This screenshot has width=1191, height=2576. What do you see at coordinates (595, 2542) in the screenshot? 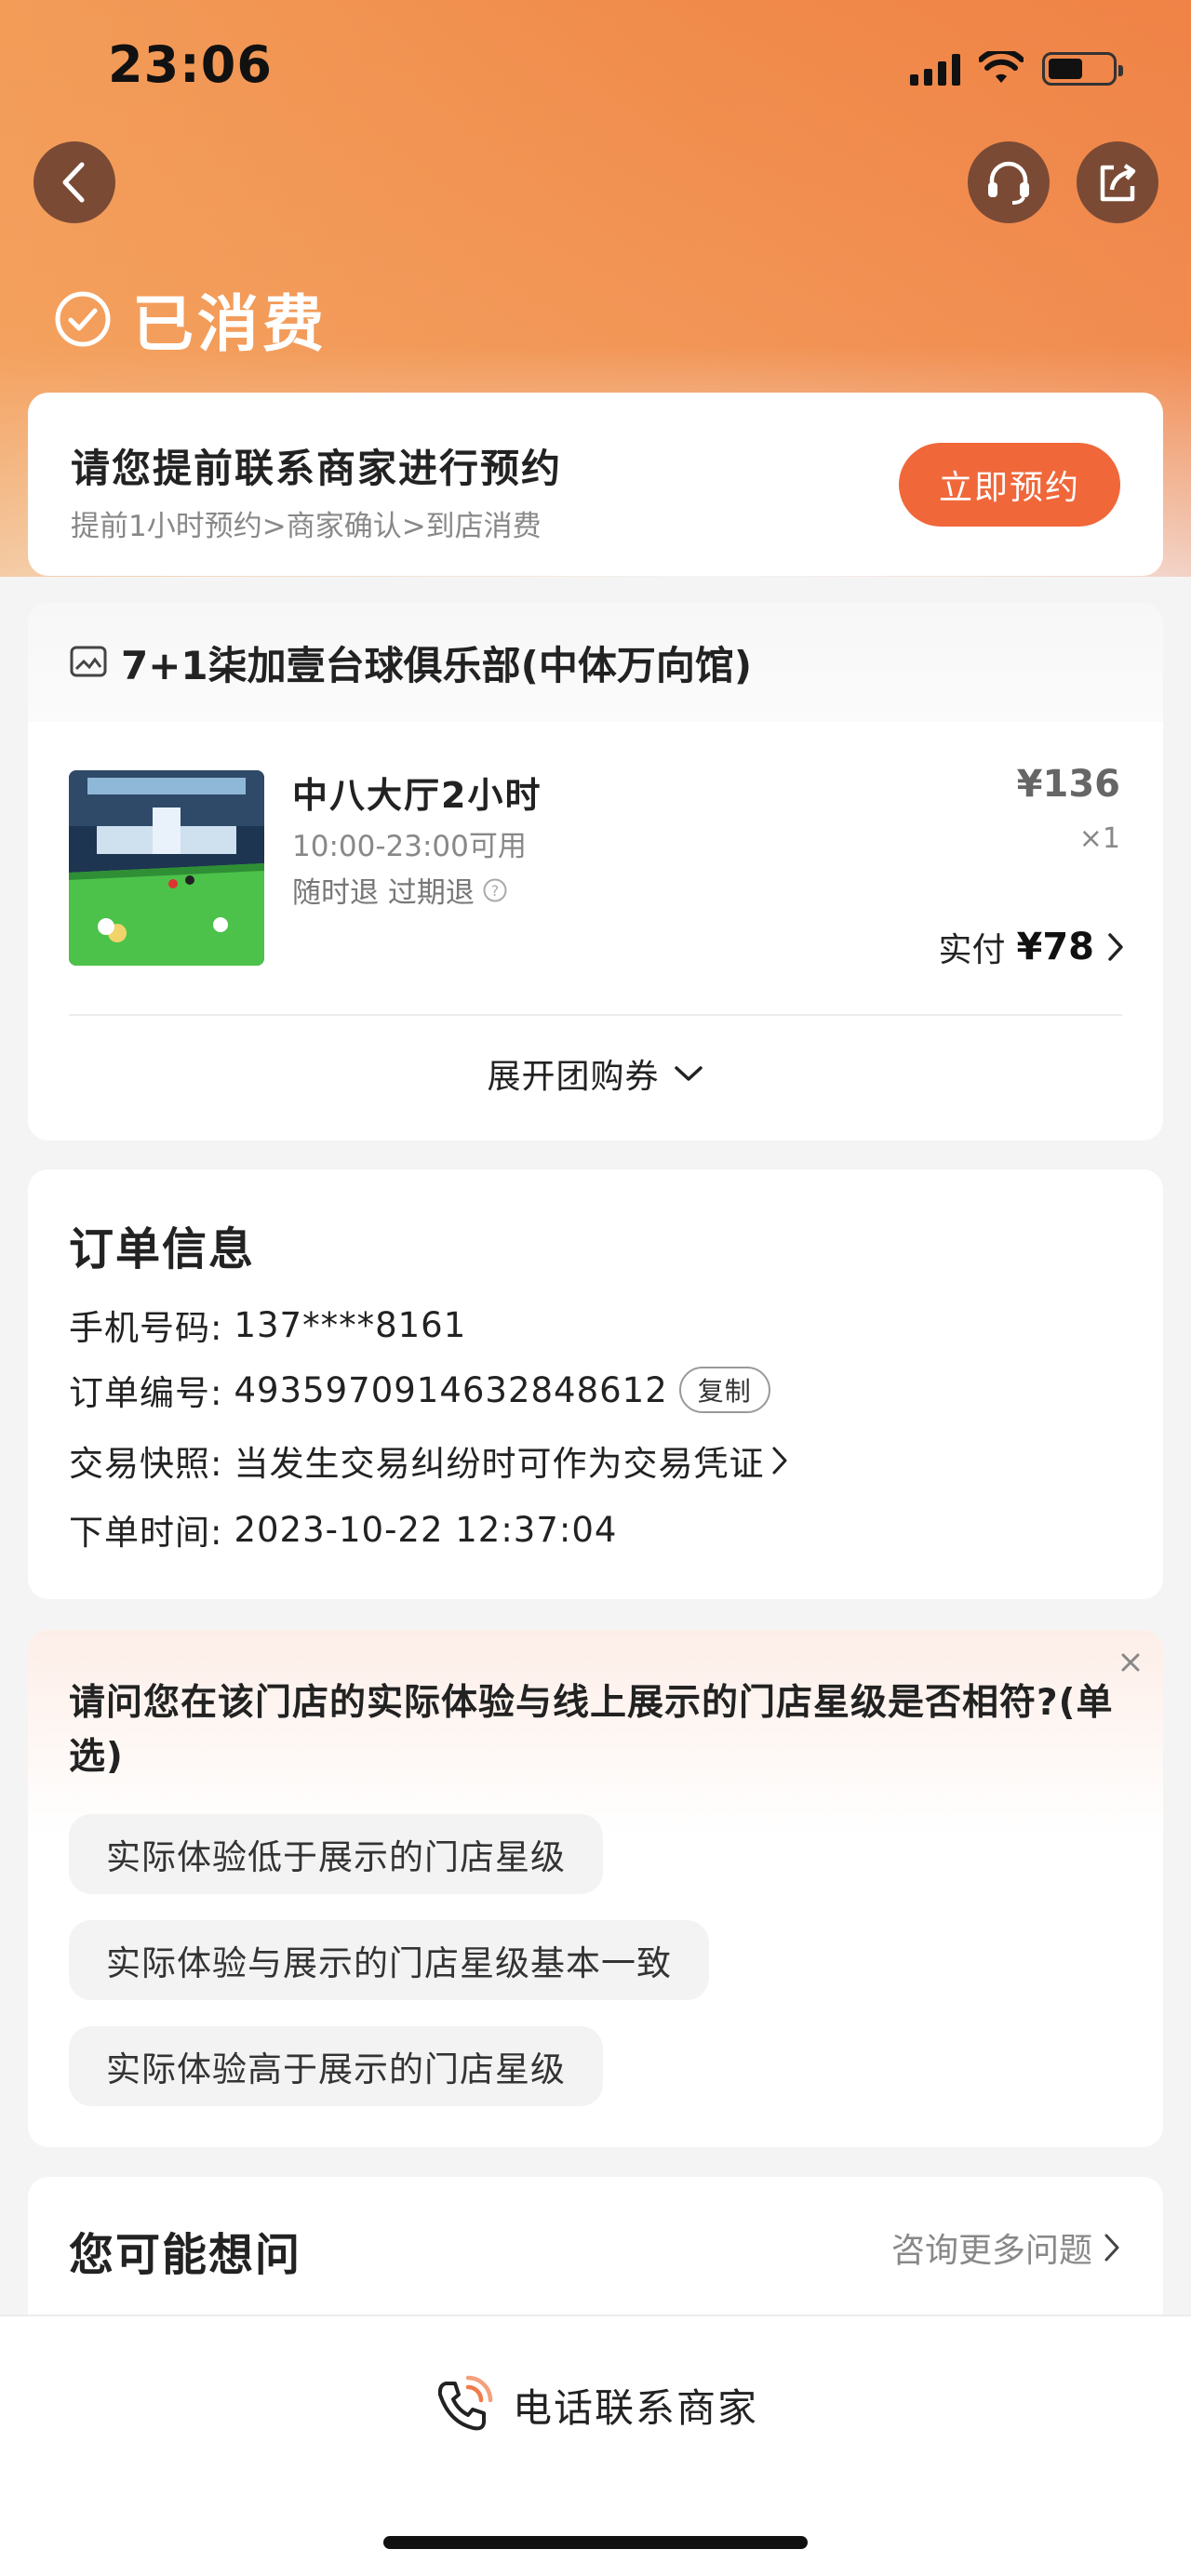
I see `home-indicator` at bounding box center [595, 2542].